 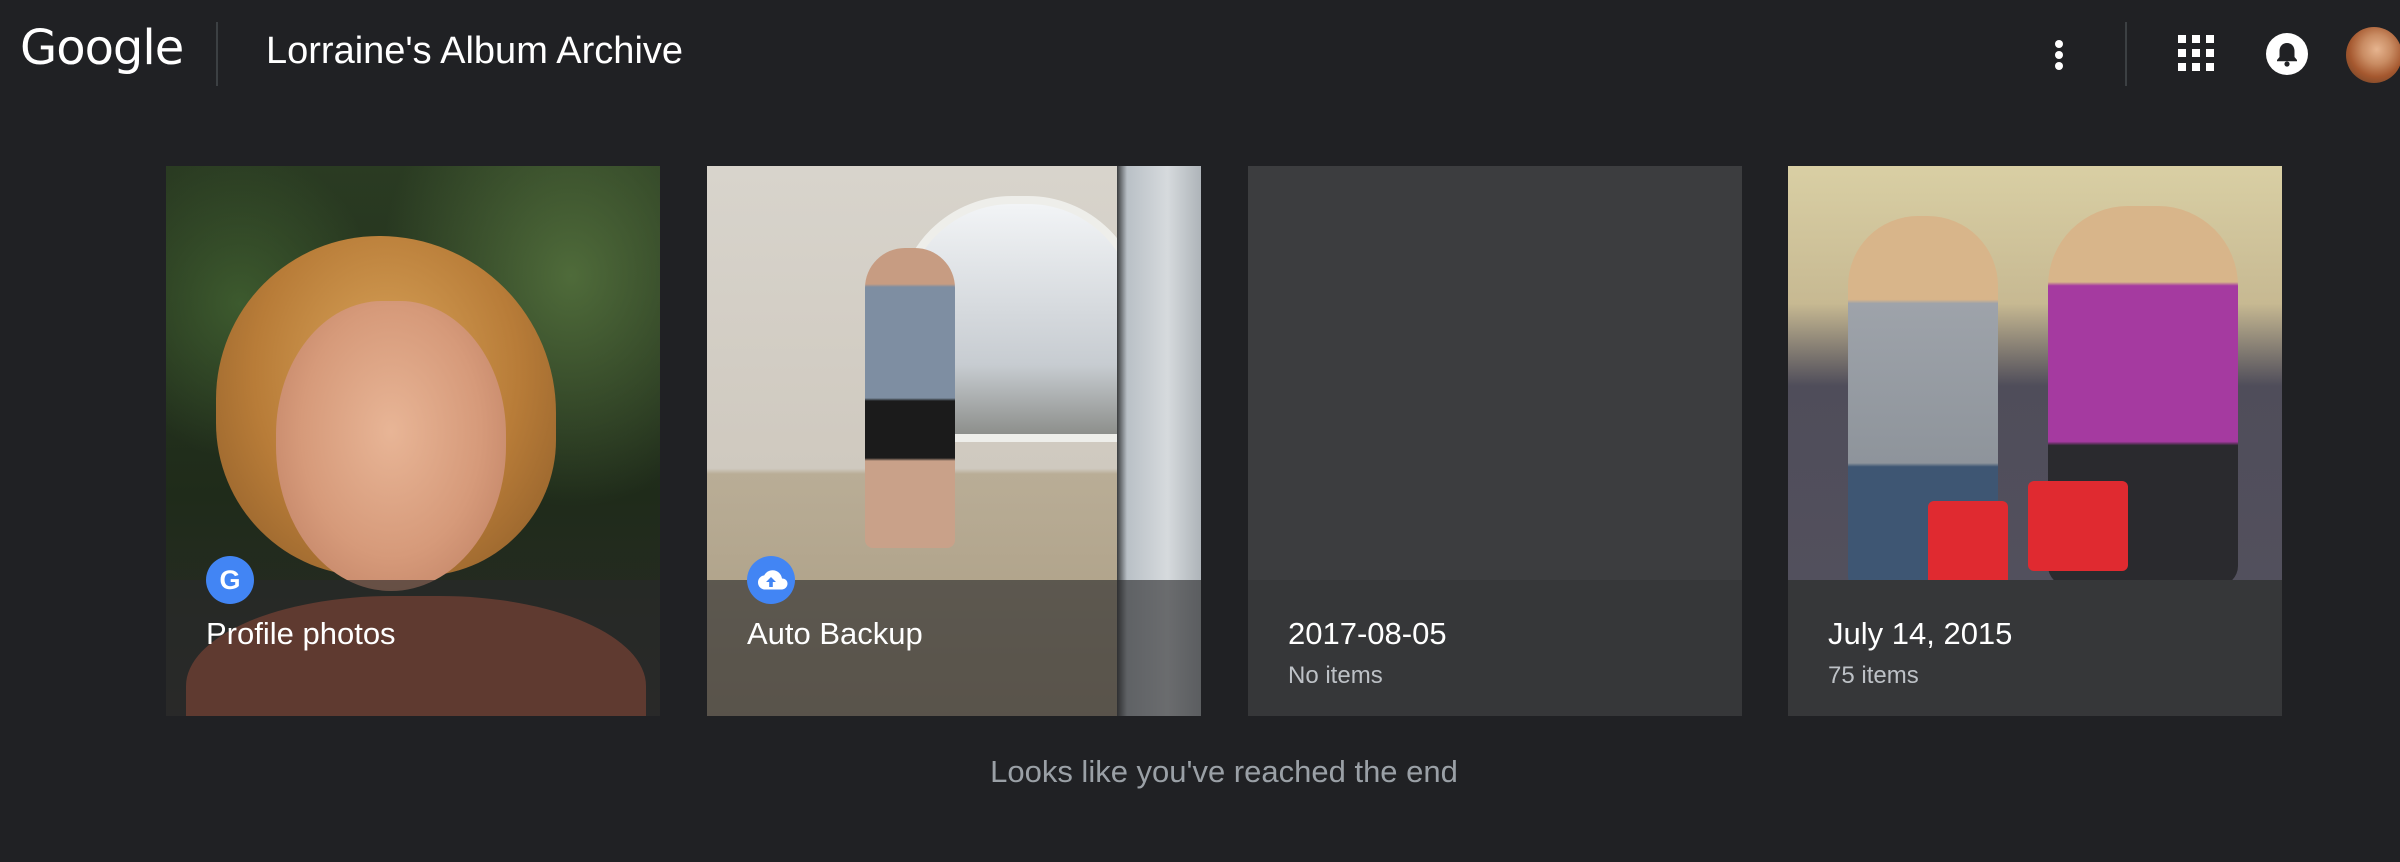 I want to click on album-title: Profile photos, so click(x=301, y=633).